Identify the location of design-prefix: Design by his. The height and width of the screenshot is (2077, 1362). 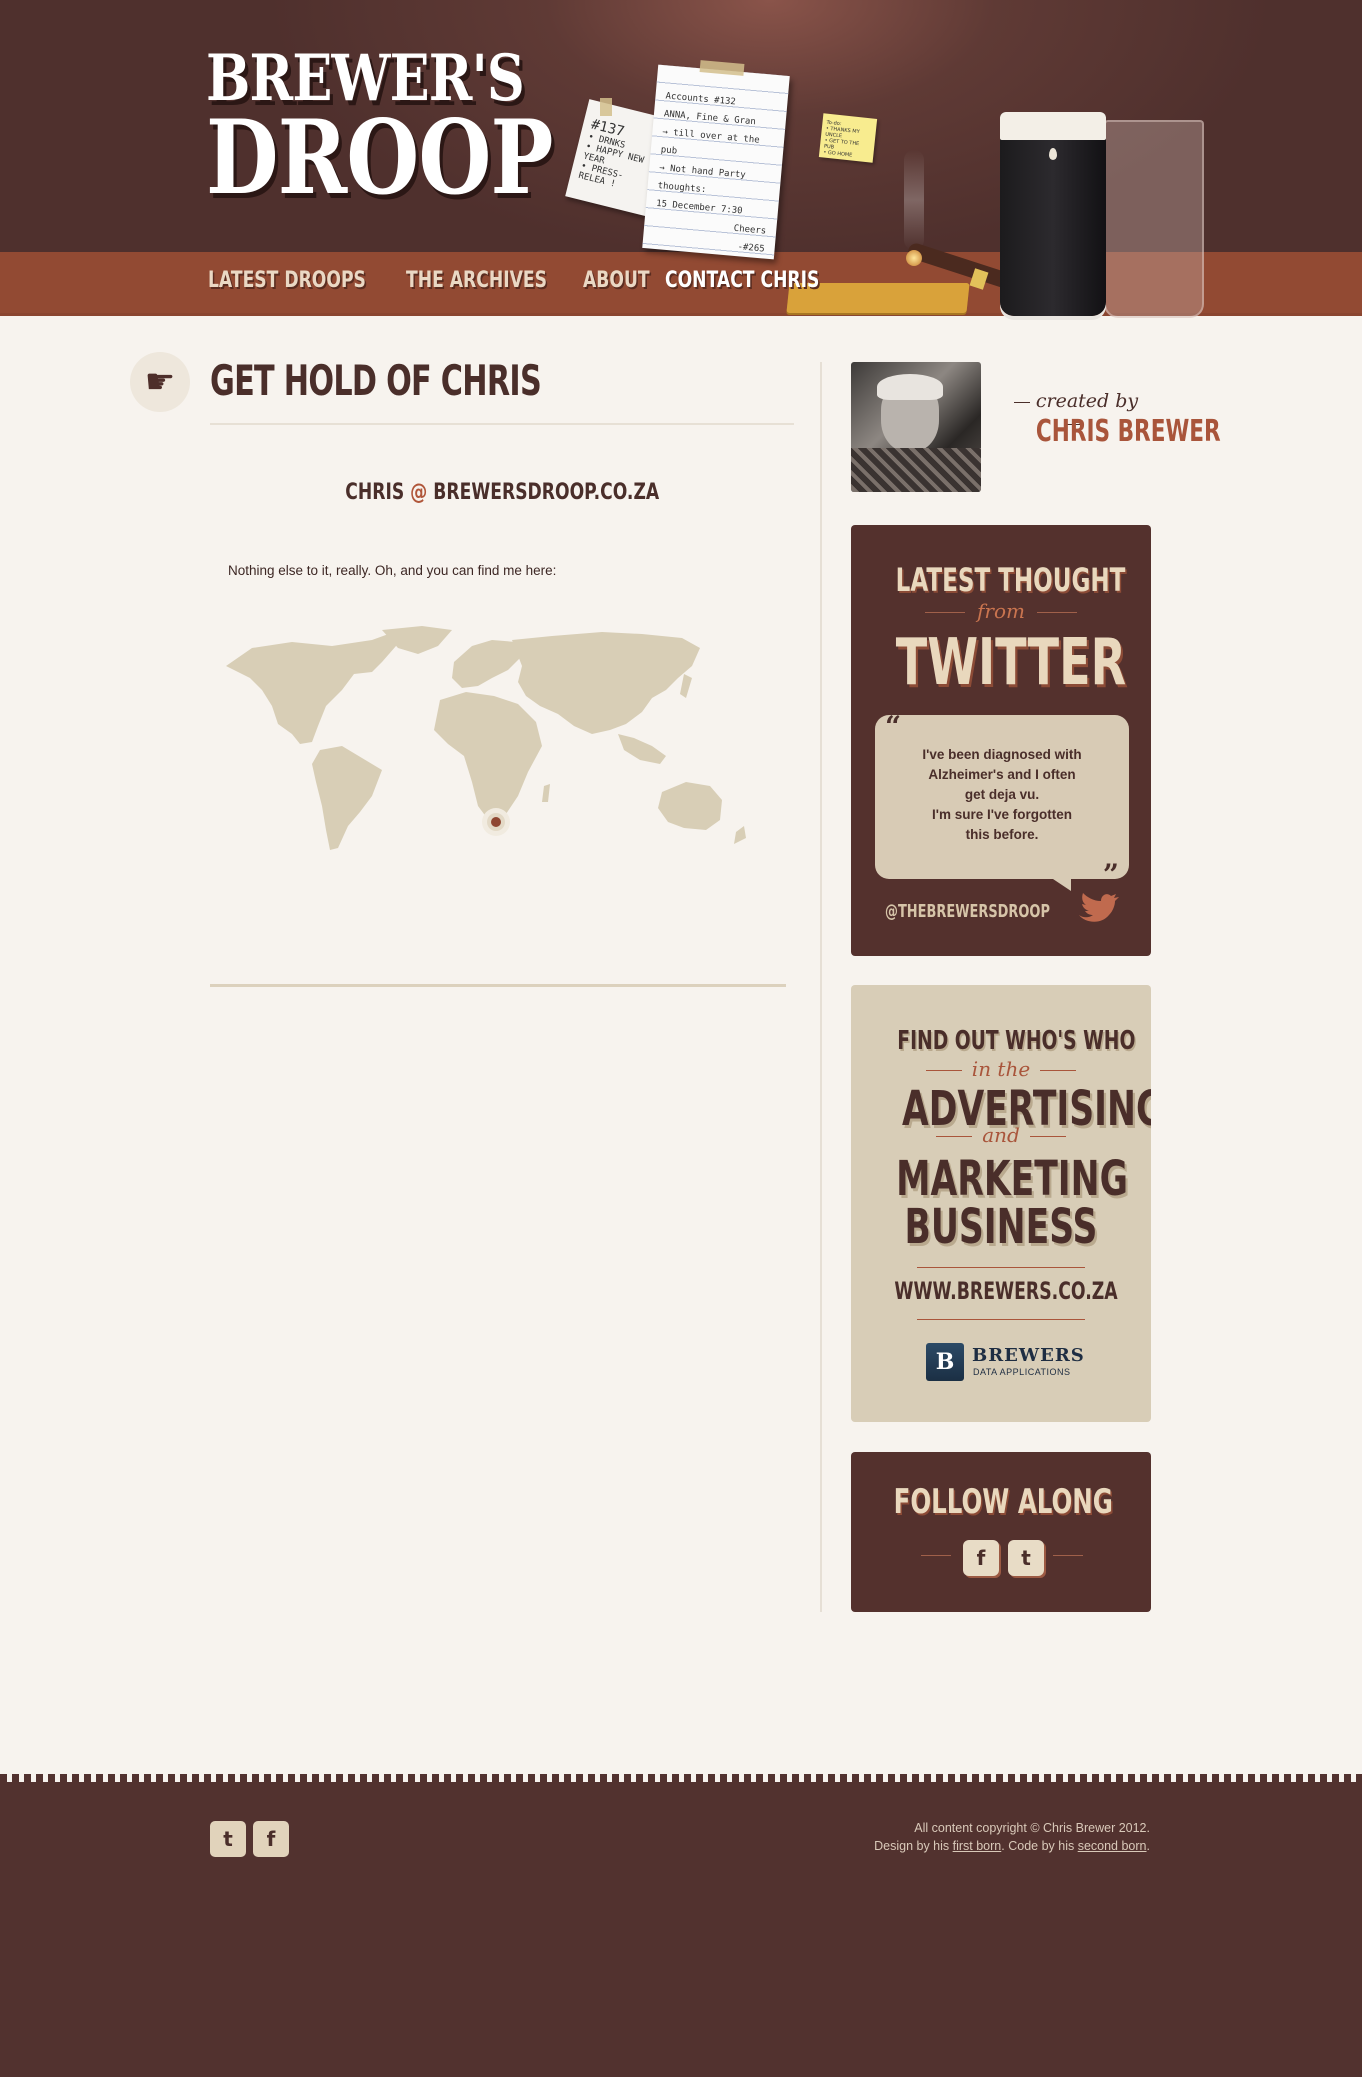
(913, 1846).